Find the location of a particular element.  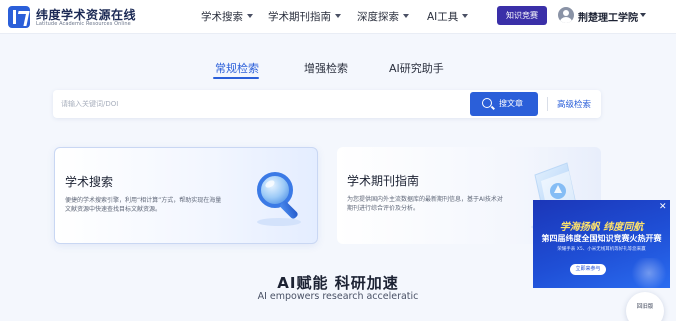

user-avatar-icon is located at coordinates (566, 15).